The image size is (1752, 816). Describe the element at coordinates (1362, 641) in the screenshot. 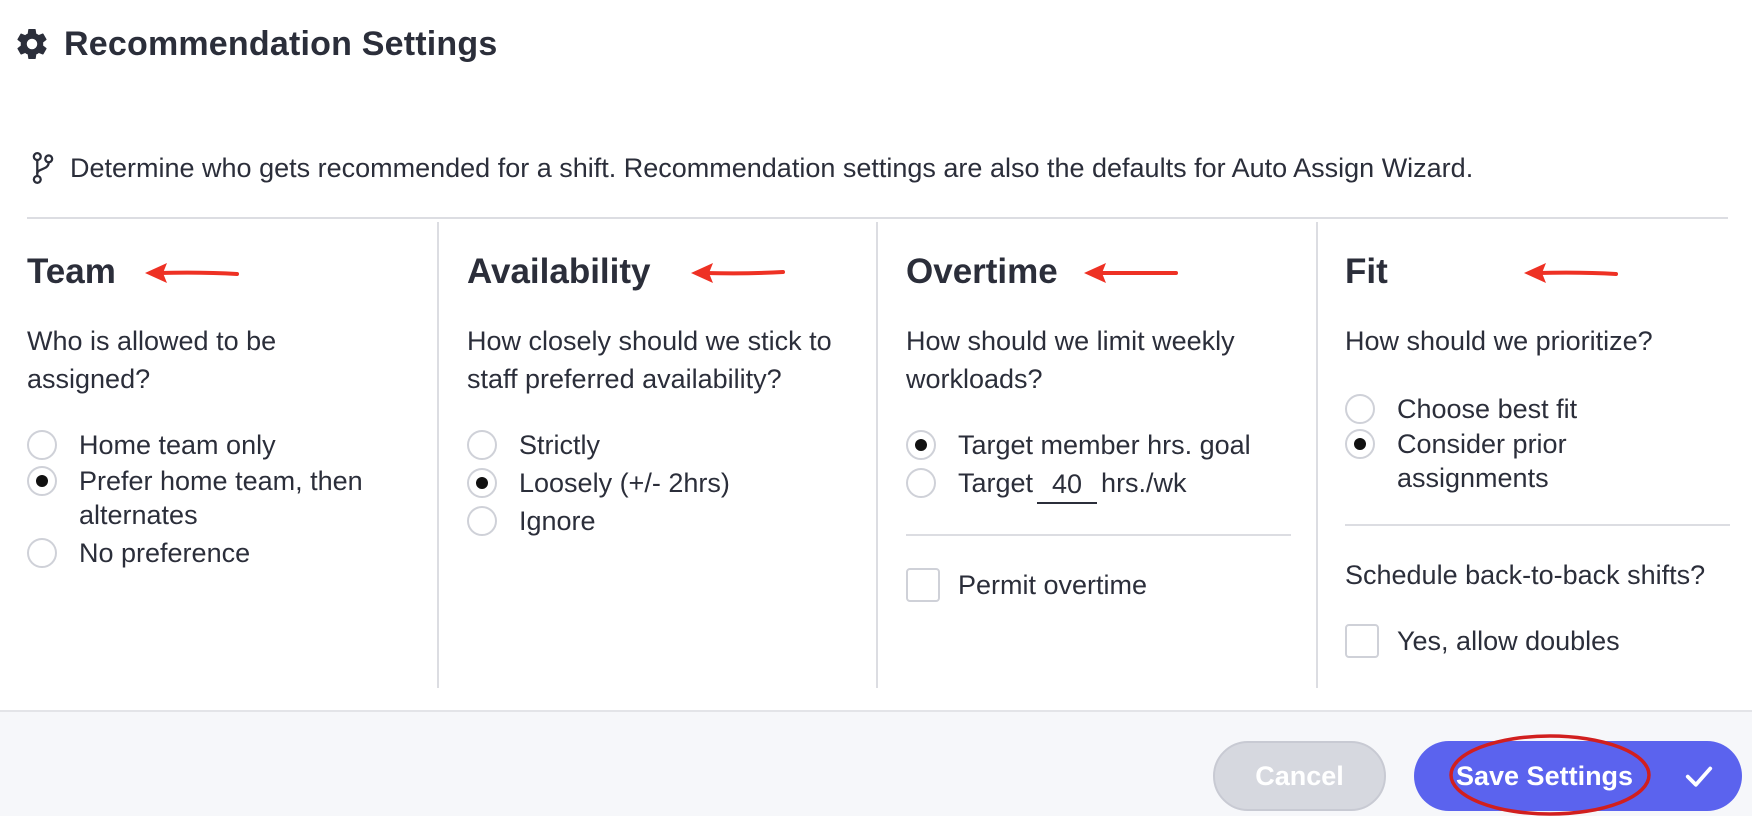

I see `allow-doubles-checkbox` at that location.